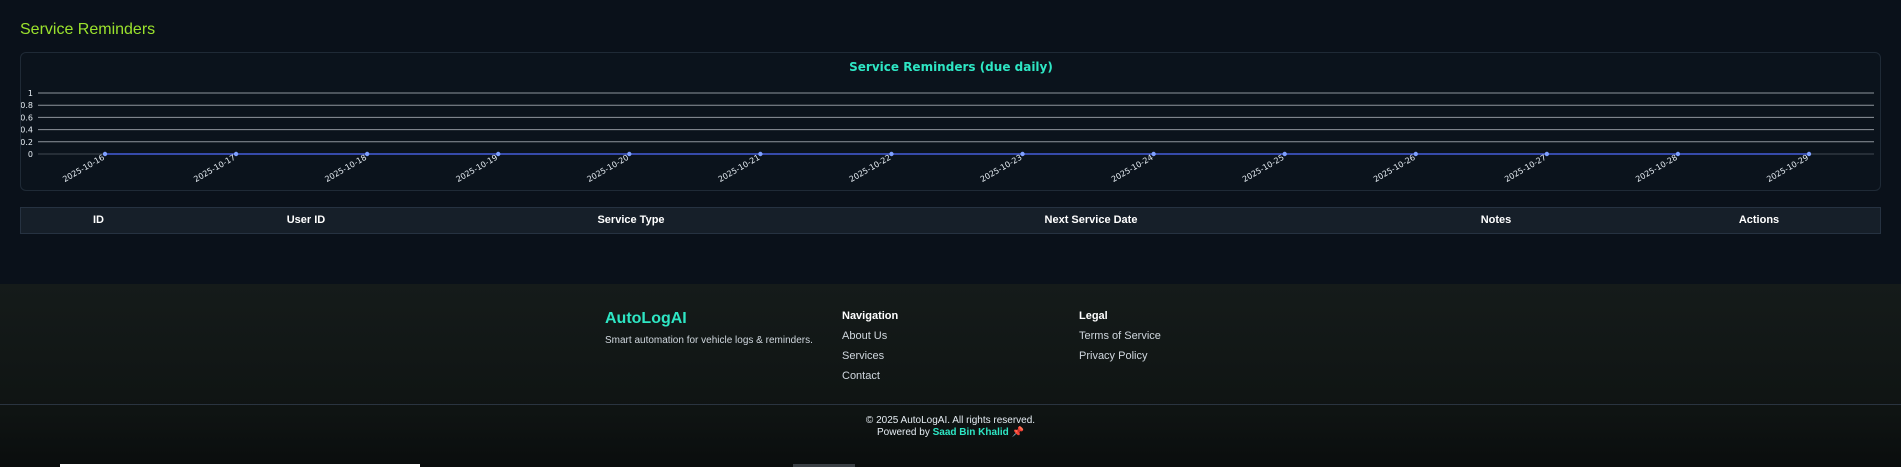  Describe the element at coordinates (646, 318) in the screenshot. I see `footer-brand: AutoLogAI` at that location.